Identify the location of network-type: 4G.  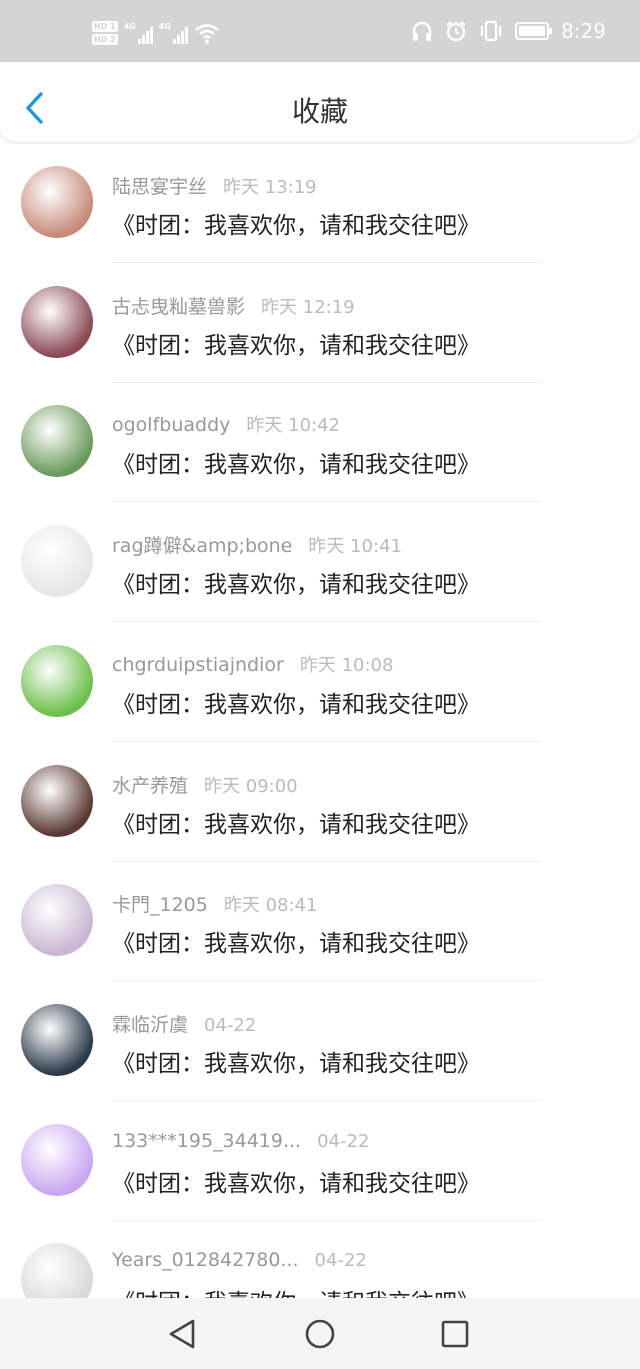
(129, 26).